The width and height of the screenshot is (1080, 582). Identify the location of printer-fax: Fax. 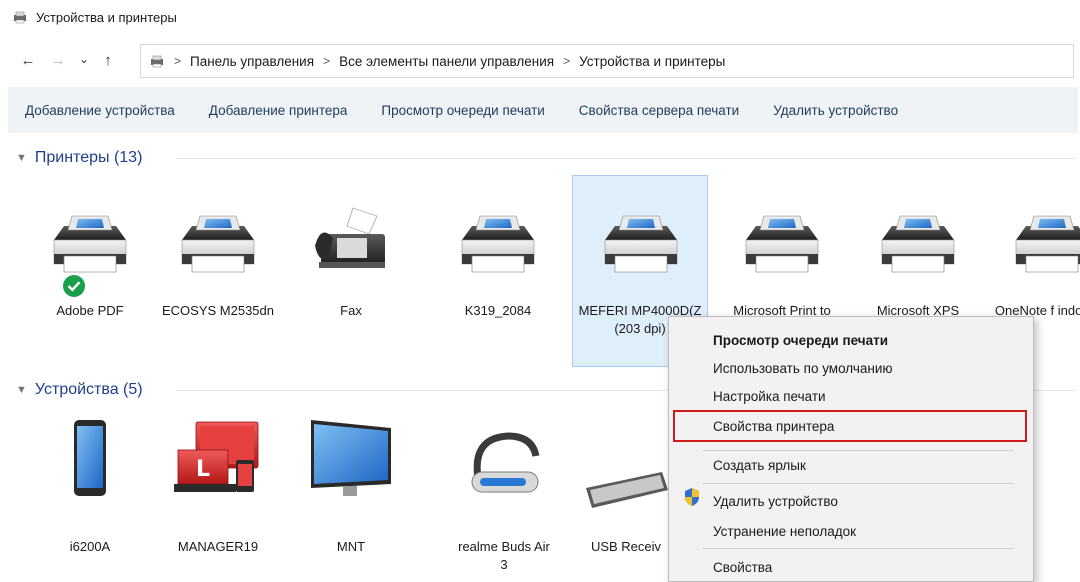
(351, 264).